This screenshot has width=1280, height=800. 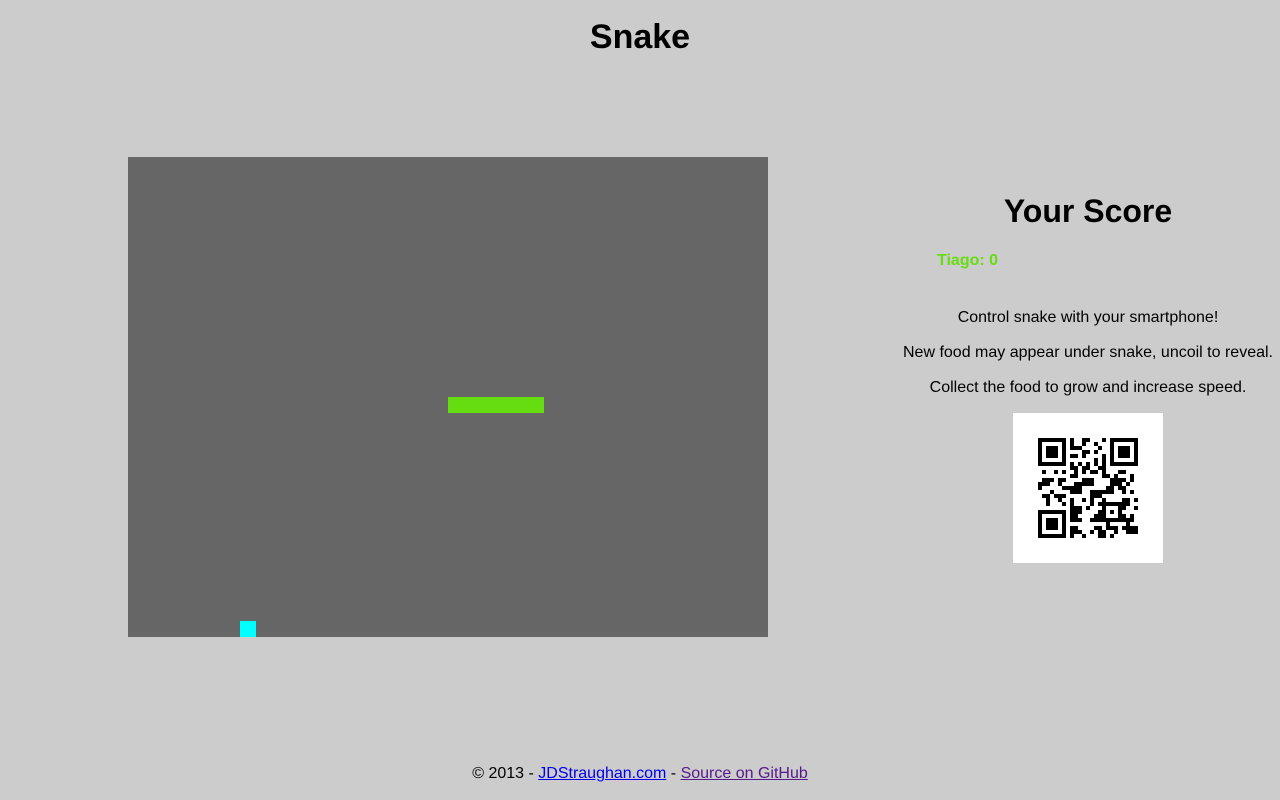 I want to click on site-link: JDStraughan.com, so click(x=602, y=773).